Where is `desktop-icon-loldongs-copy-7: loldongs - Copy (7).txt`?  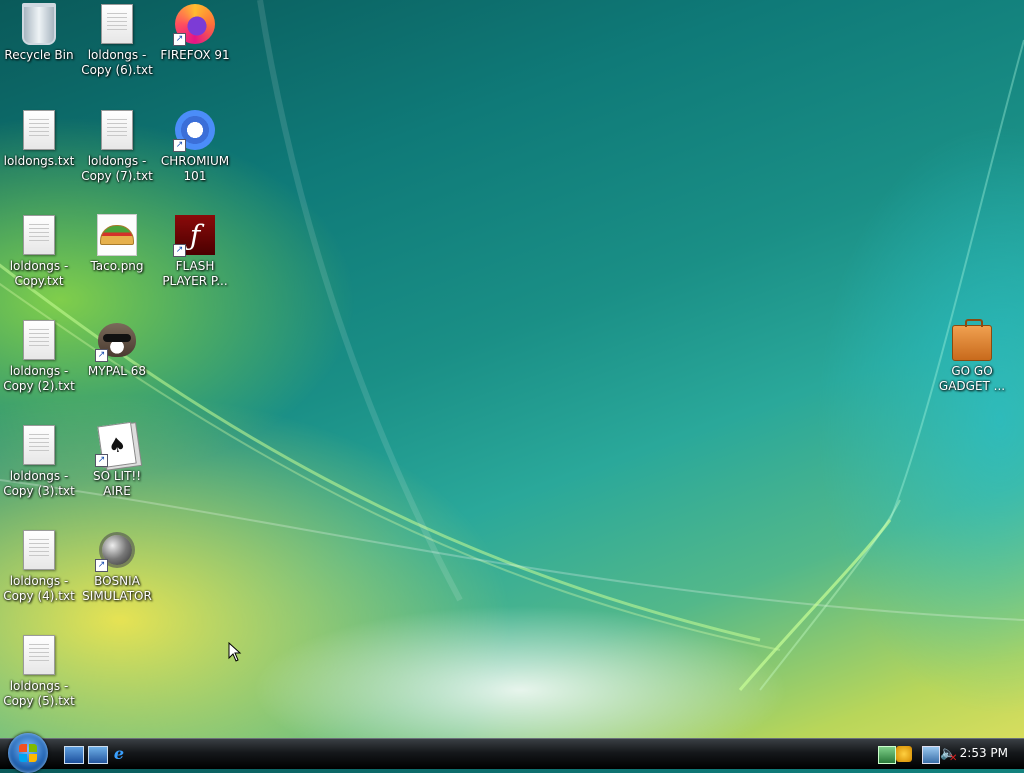 desktop-icon-loldongs-copy-7: loldongs - Copy (7).txt is located at coordinates (117, 147).